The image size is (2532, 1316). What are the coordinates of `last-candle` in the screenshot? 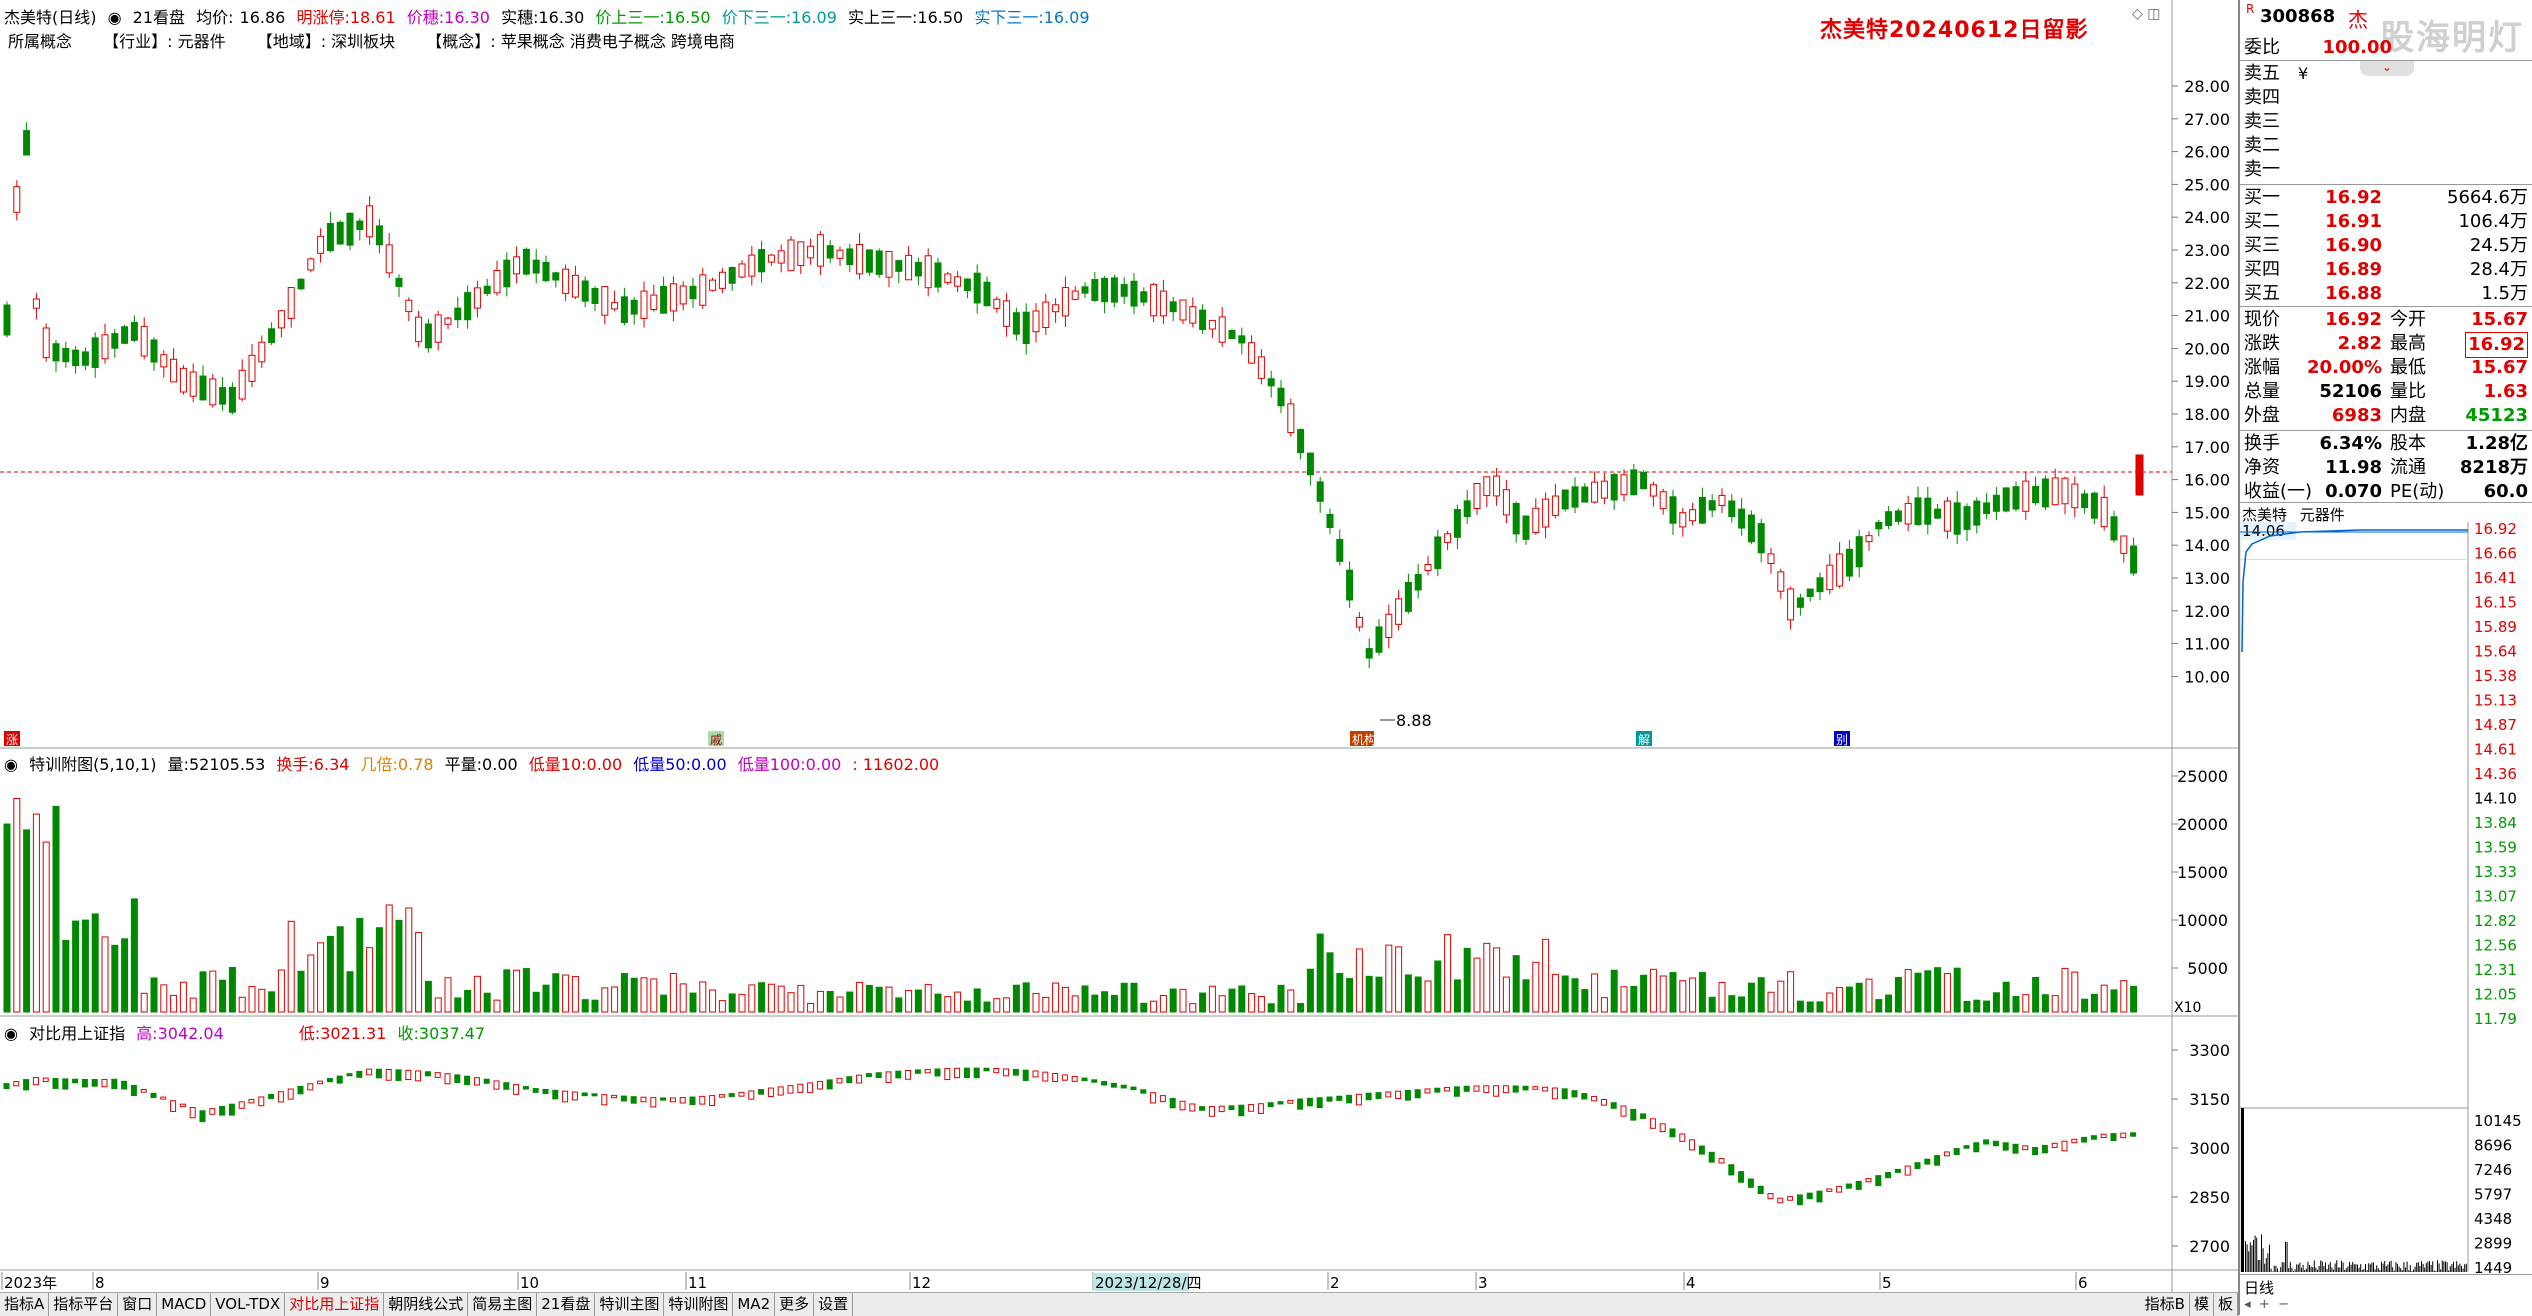 It's located at (2139, 475).